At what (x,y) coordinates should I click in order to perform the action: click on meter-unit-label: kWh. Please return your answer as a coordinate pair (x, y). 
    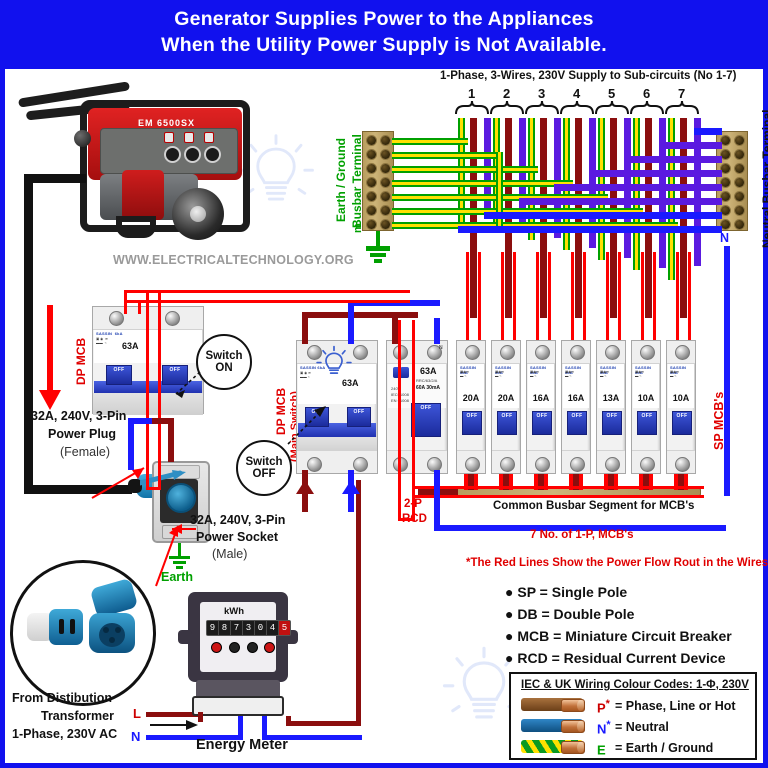
    Looking at the image, I should click on (234, 611).